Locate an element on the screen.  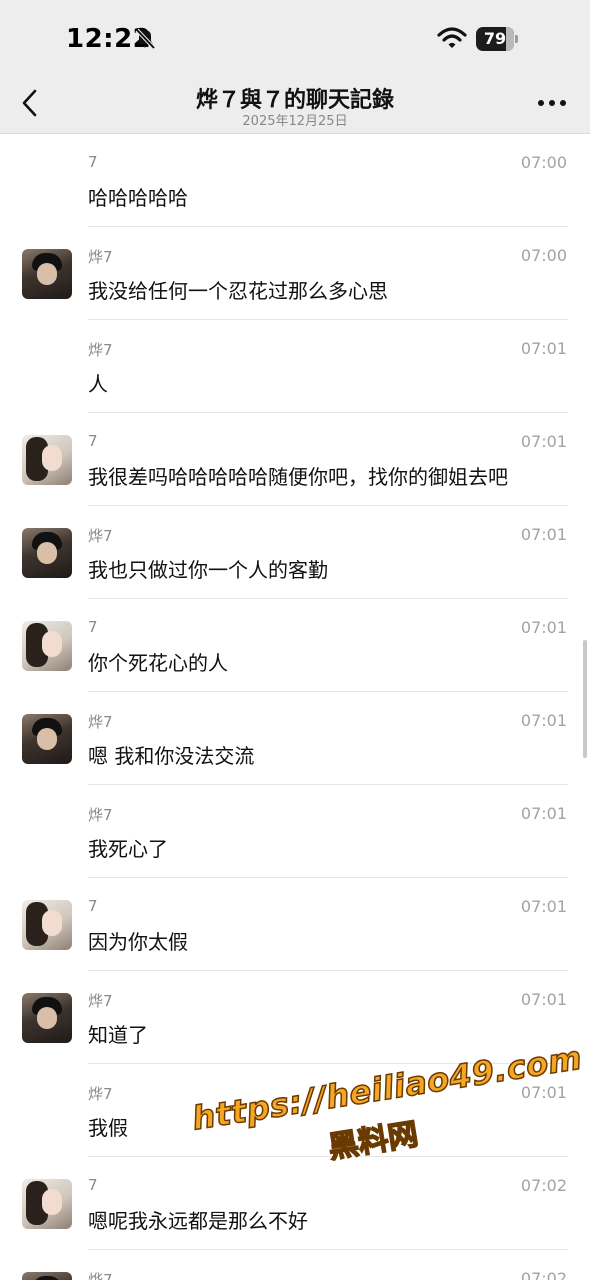
list-item: 7 07:01 你个死花心的人 is located at coordinates (295, 645).